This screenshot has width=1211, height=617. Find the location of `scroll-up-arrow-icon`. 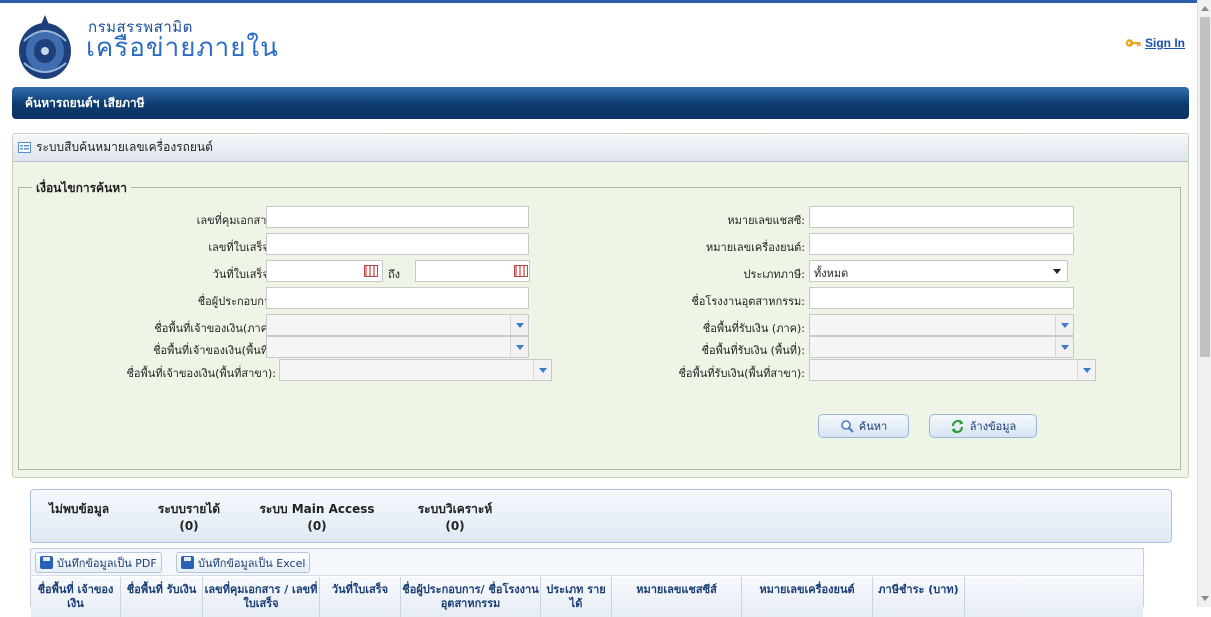

scroll-up-arrow-icon is located at coordinates (1205, 8).